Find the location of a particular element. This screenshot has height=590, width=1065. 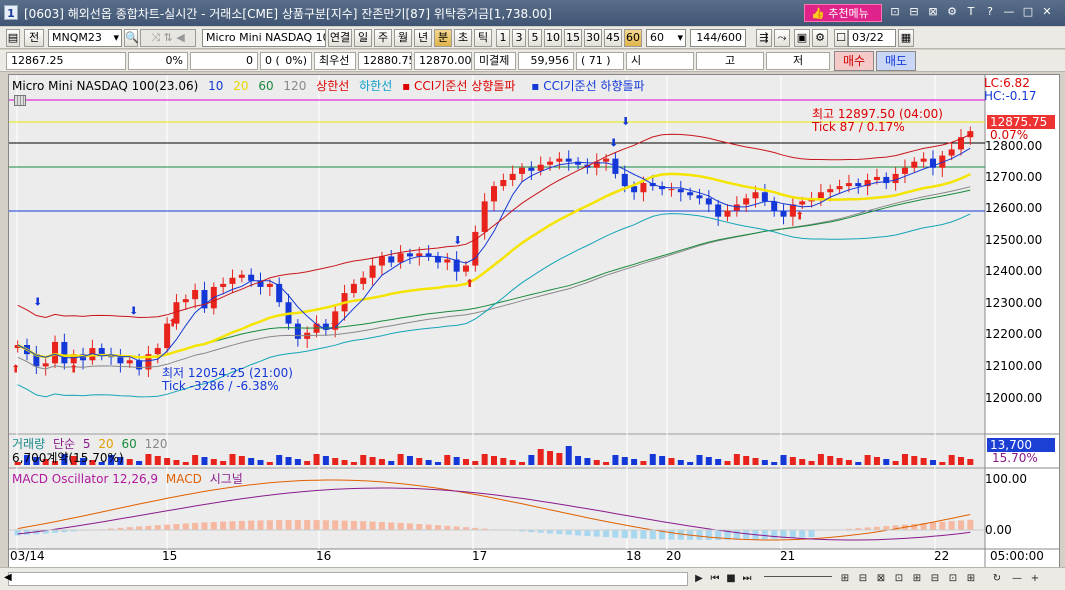

date-input: 03/22 is located at coordinates (872, 38).